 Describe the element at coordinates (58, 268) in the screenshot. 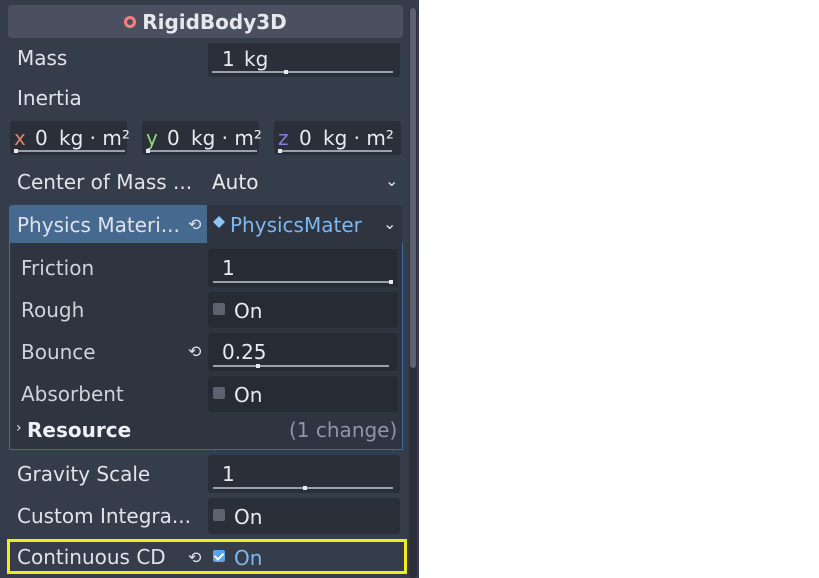

I see `friction-label: Friction` at that location.